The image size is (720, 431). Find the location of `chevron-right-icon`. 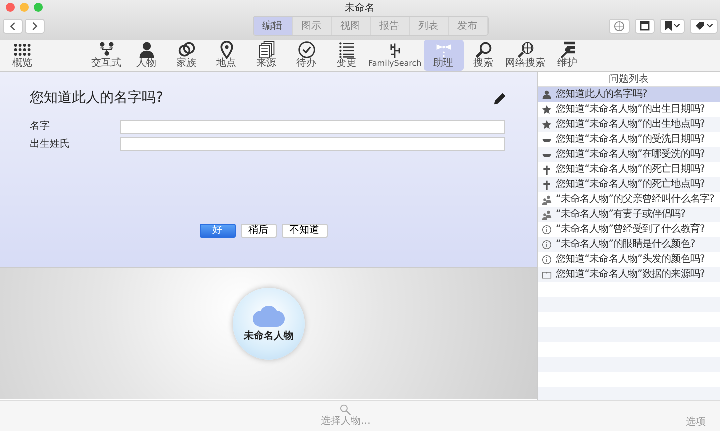

chevron-right-icon is located at coordinates (35, 26).